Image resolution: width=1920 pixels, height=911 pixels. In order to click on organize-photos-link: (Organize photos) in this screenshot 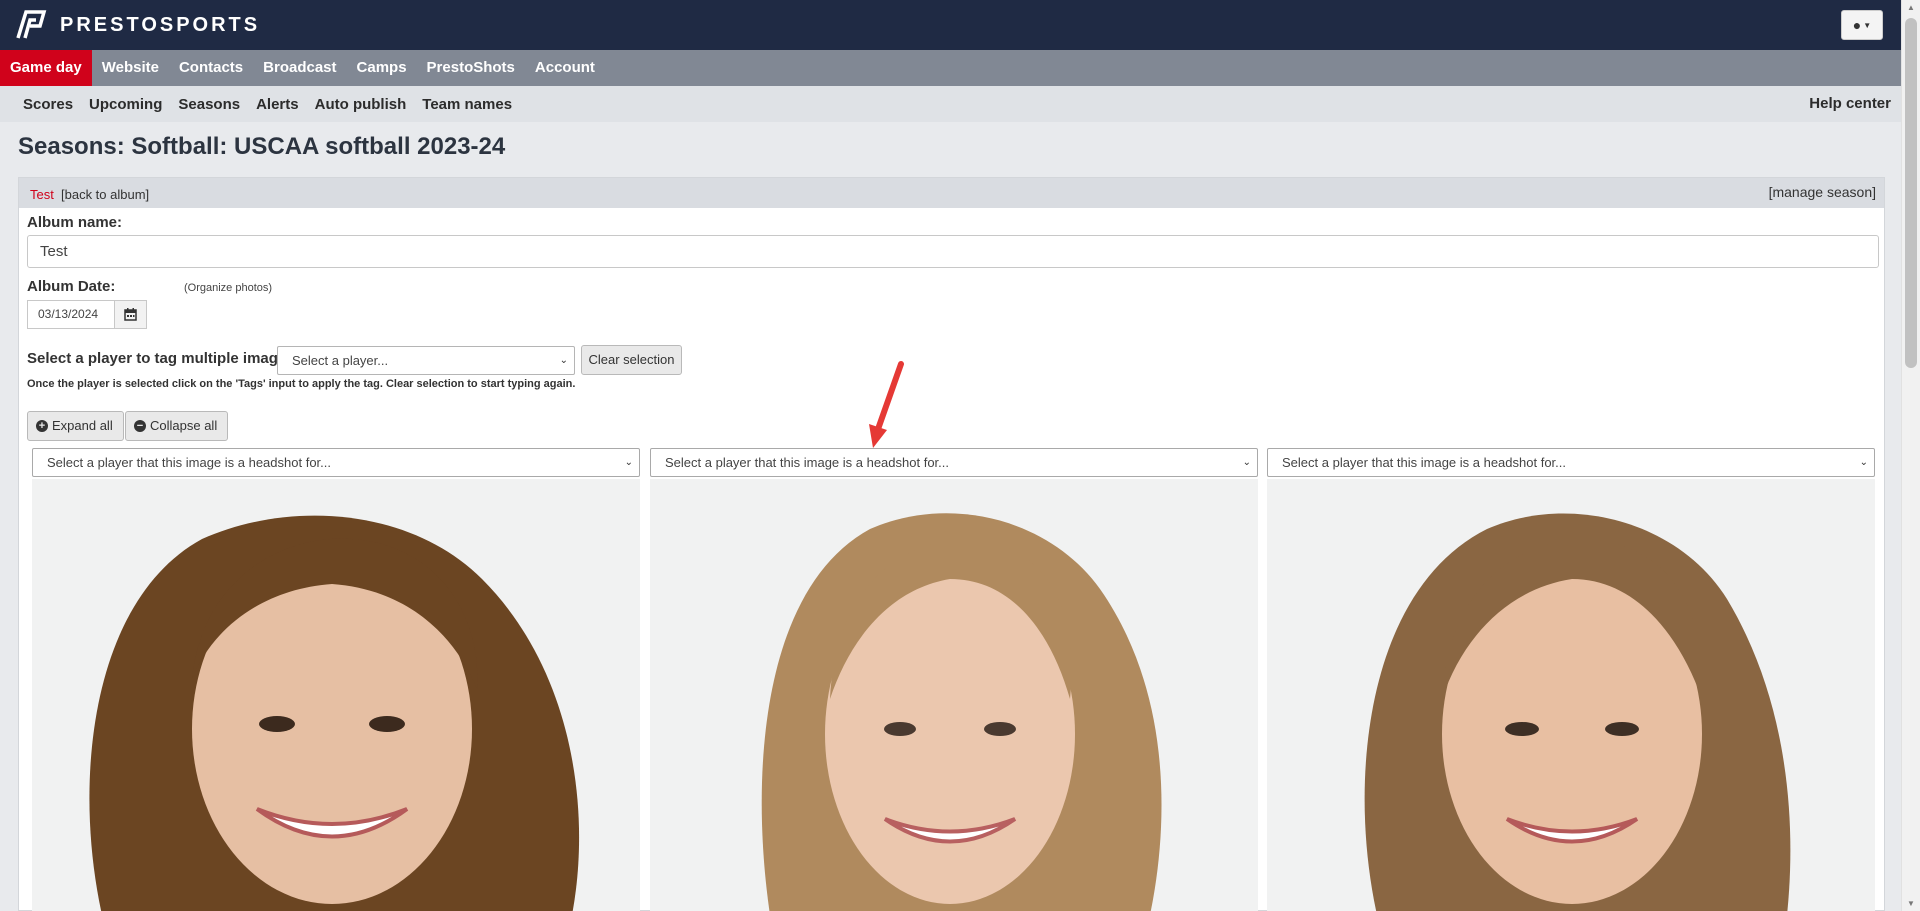, I will do `click(228, 288)`.